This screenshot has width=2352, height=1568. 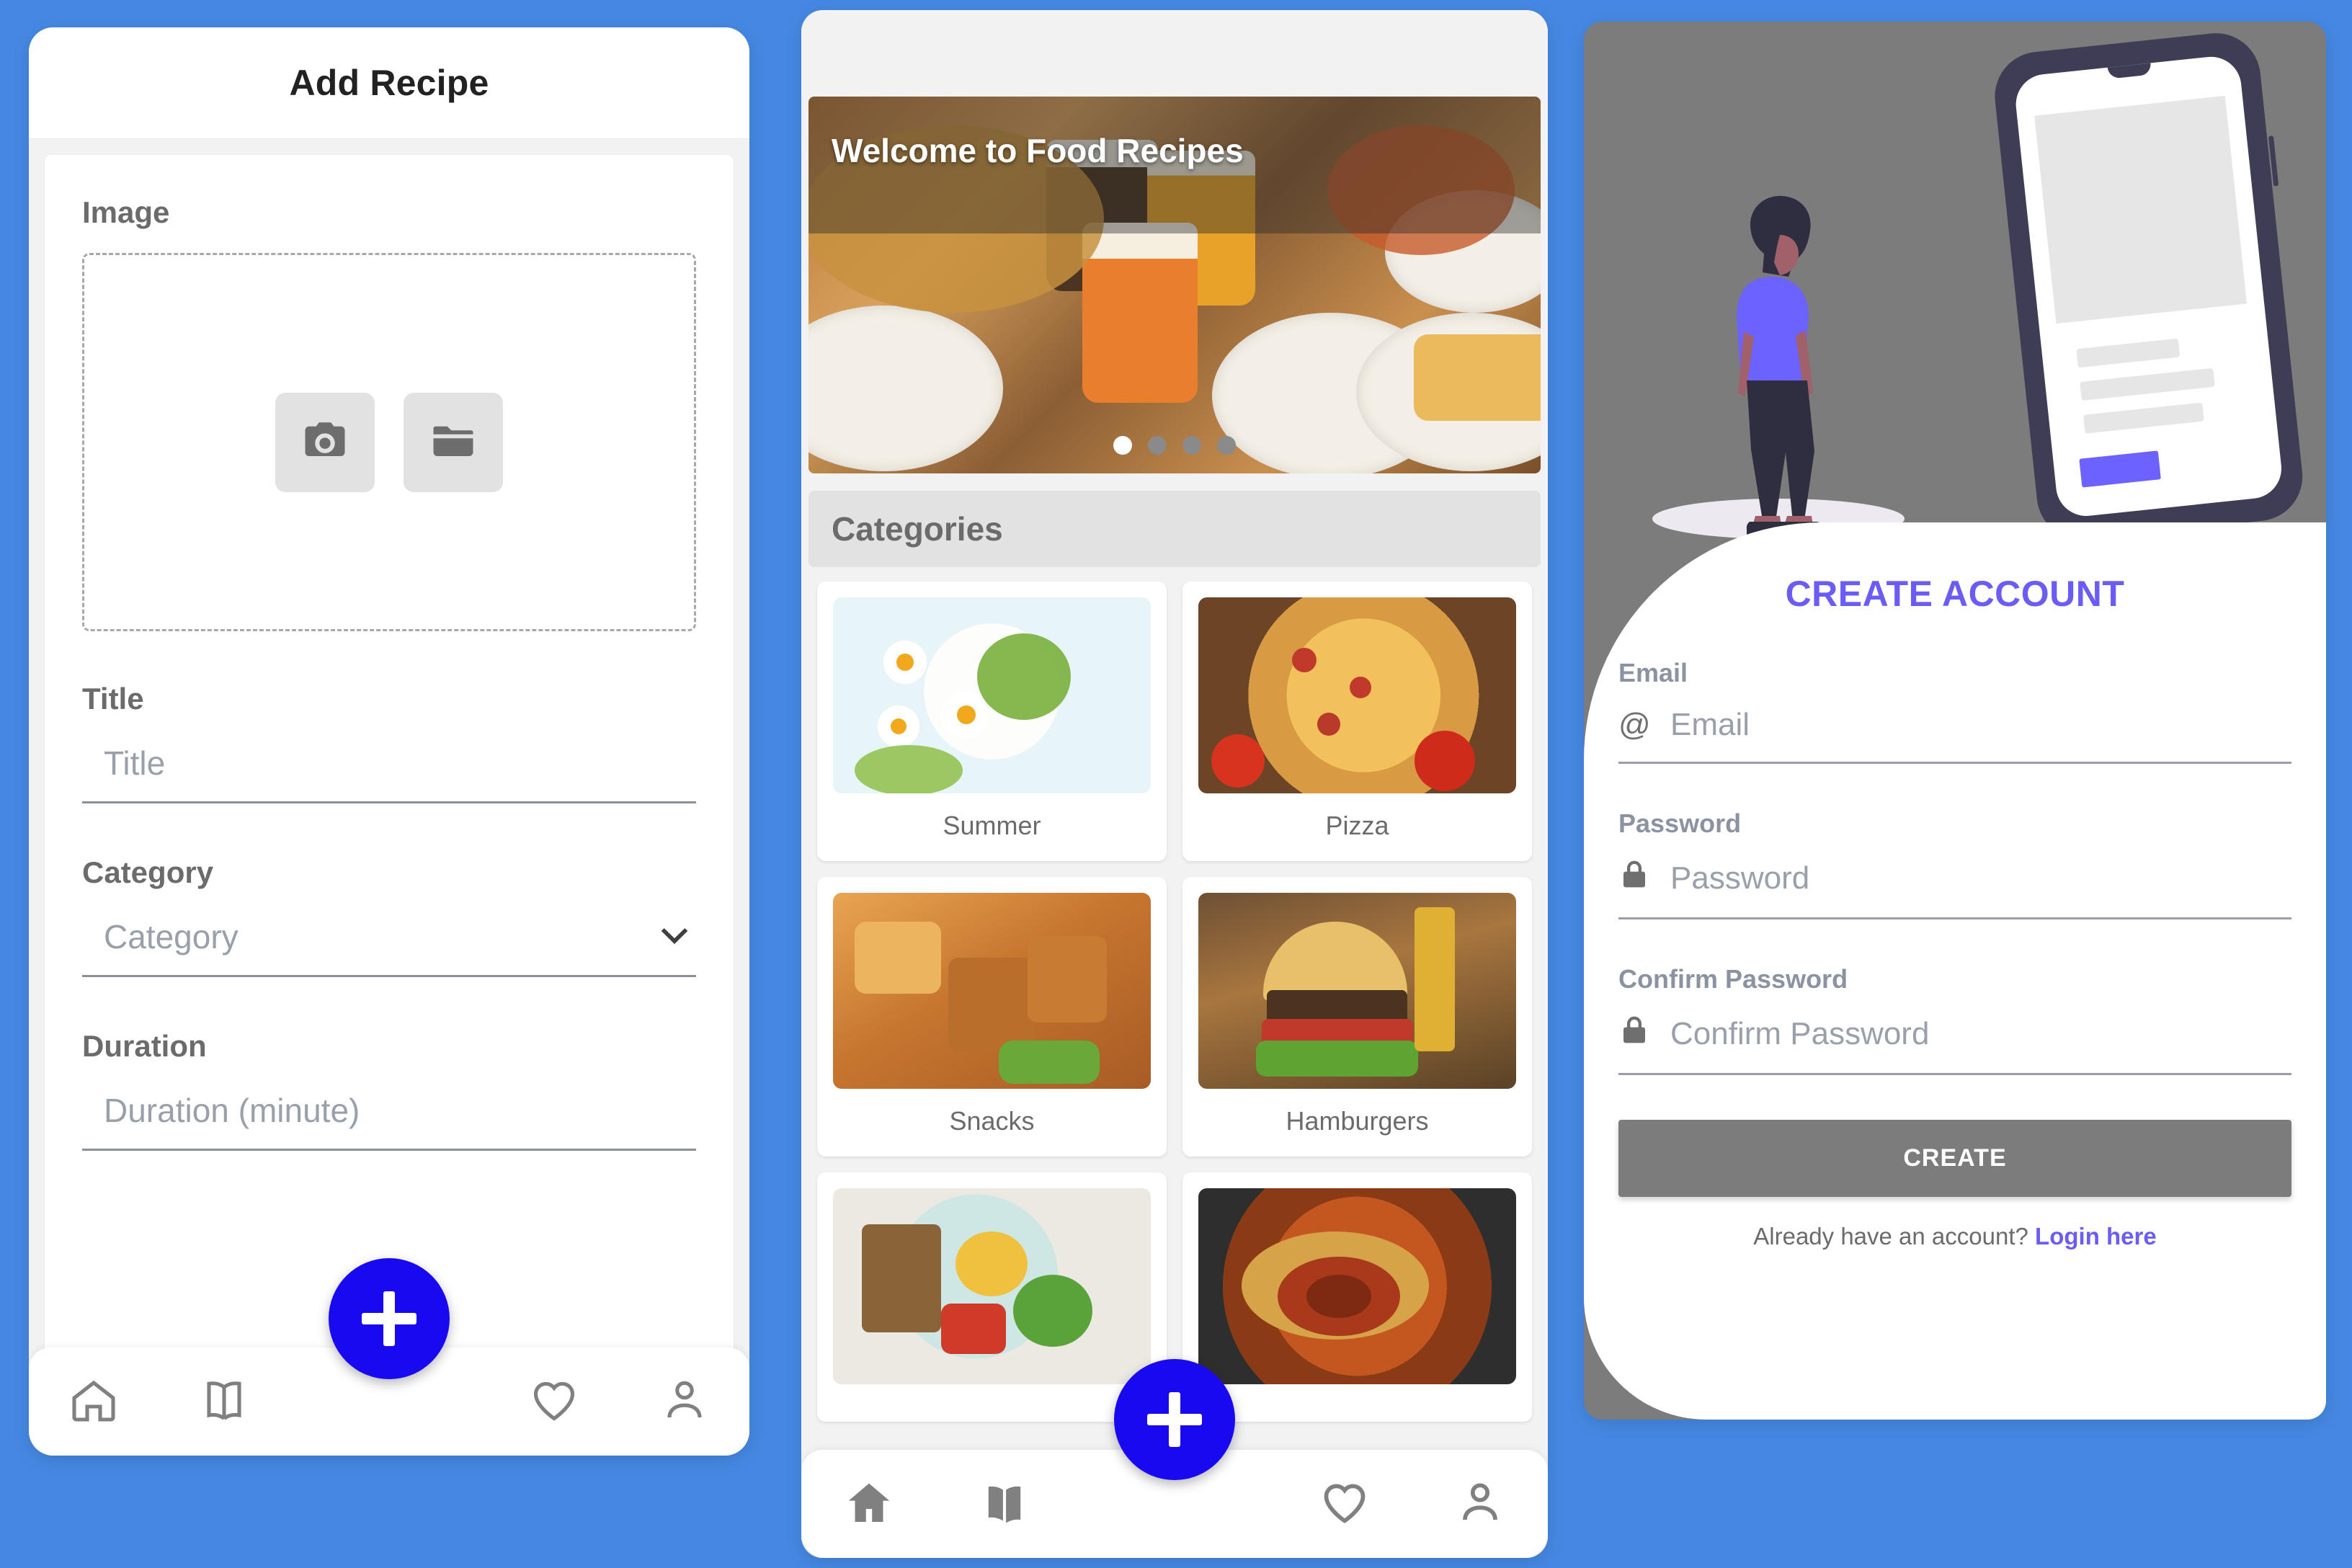 I want to click on welcome-banner: Welcome to Food Recipes, so click(x=1174, y=285).